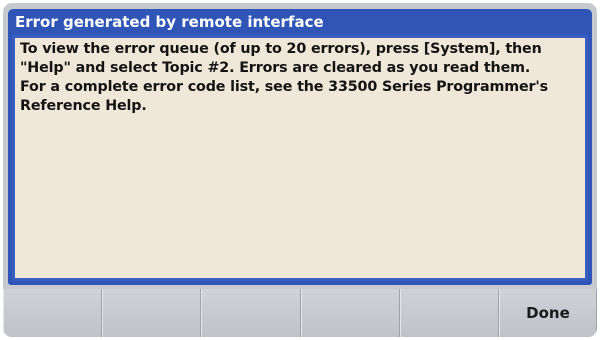 The width and height of the screenshot is (601, 340). What do you see at coordinates (169, 22) in the screenshot?
I see `dialog-title: Error generated by remote interface` at bounding box center [169, 22].